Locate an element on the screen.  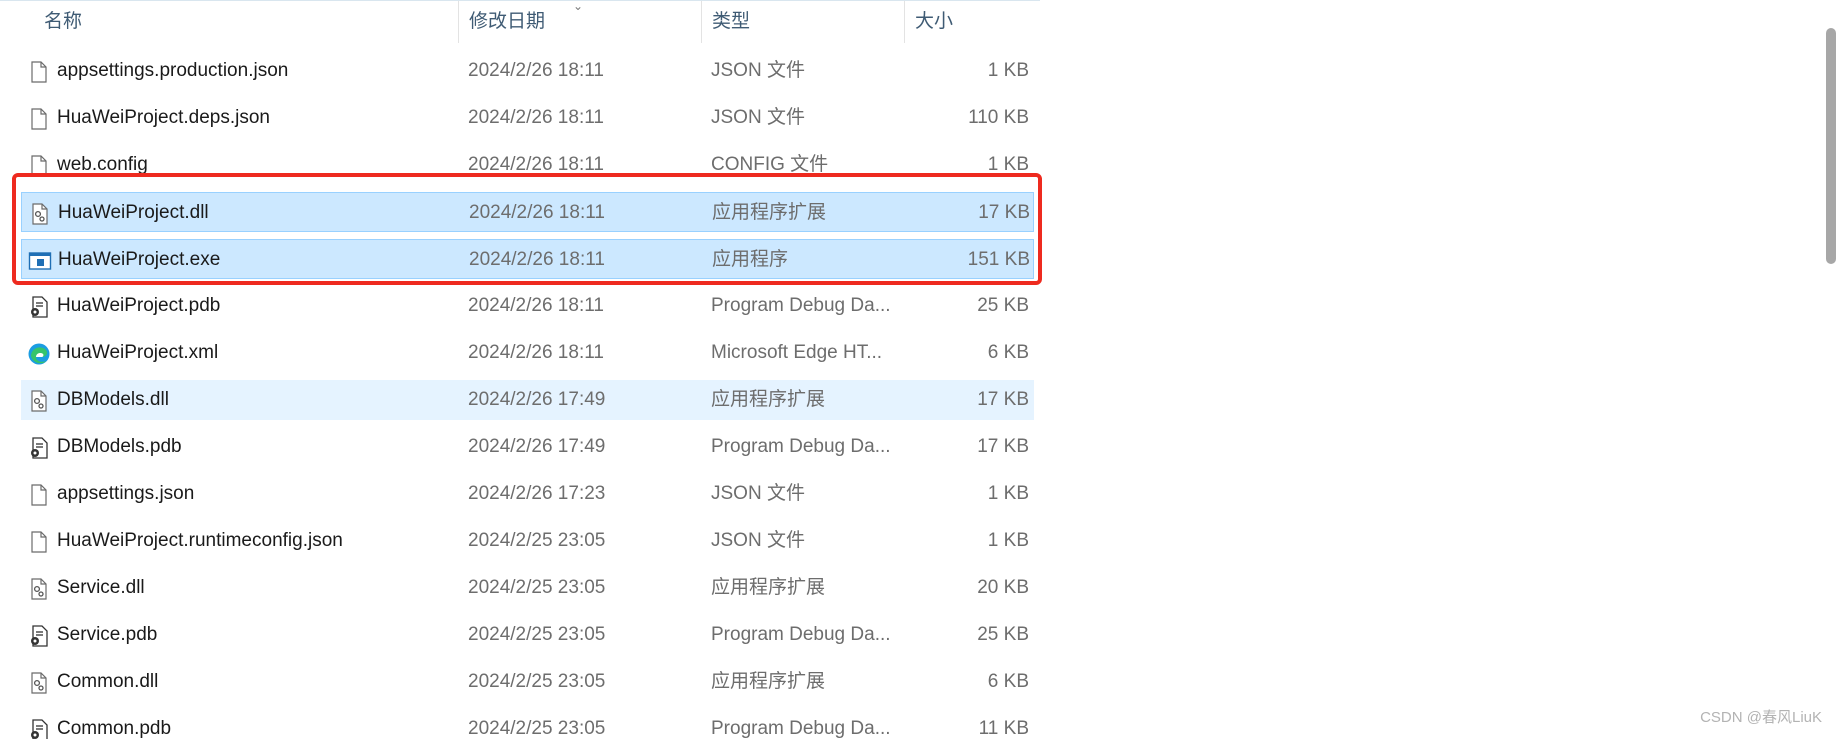
red-highlight-annotation is located at coordinates (527, 229).